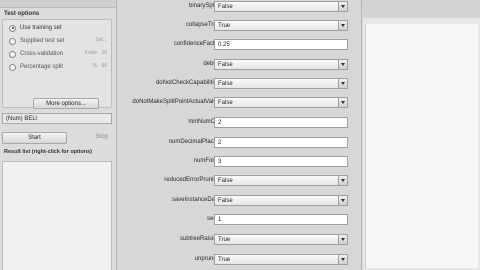 This screenshot has height=270, width=480. What do you see at coordinates (281, 161) in the screenshot?
I see `num-folds-field: 3` at bounding box center [281, 161].